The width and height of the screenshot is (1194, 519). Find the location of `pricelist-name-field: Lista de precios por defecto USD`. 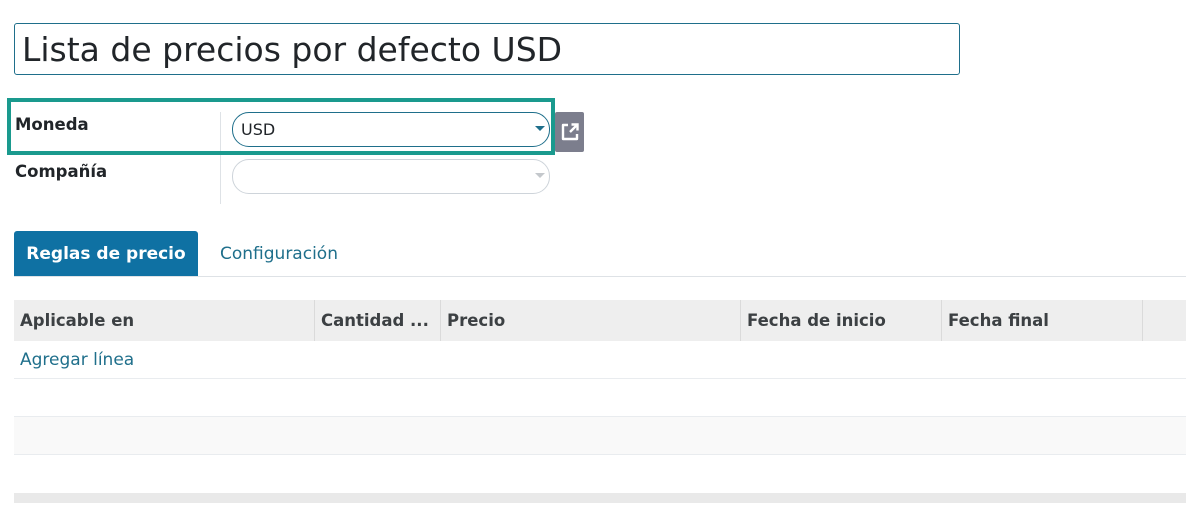

pricelist-name-field: Lista de precios por defecto USD is located at coordinates (487, 49).